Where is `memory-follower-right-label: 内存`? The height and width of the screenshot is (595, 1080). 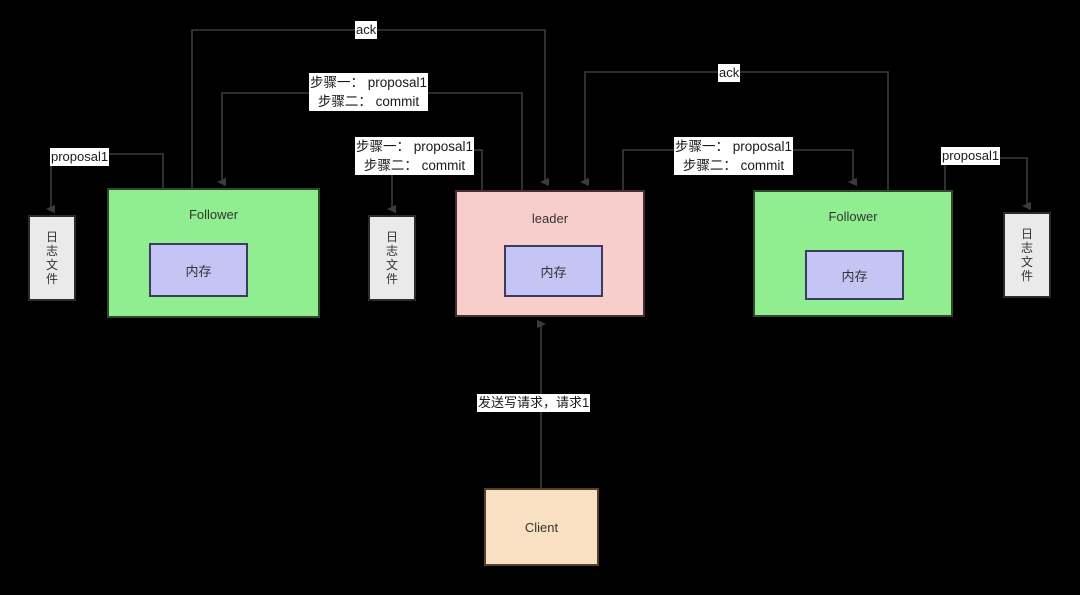 memory-follower-right-label: 内存 is located at coordinates (854, 276).